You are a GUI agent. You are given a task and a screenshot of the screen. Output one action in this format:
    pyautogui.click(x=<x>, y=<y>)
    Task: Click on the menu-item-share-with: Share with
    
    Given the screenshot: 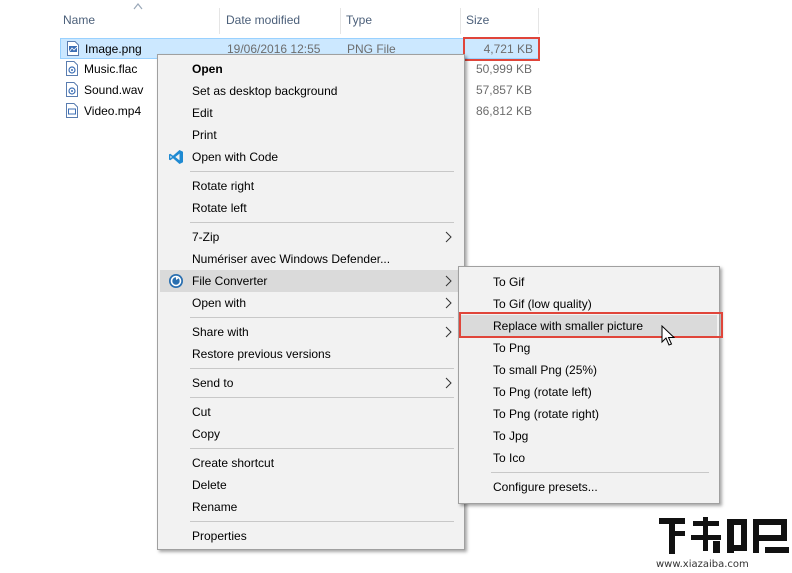 What is the action you would take?
    pyautogui.click(x=311, y=332)
    